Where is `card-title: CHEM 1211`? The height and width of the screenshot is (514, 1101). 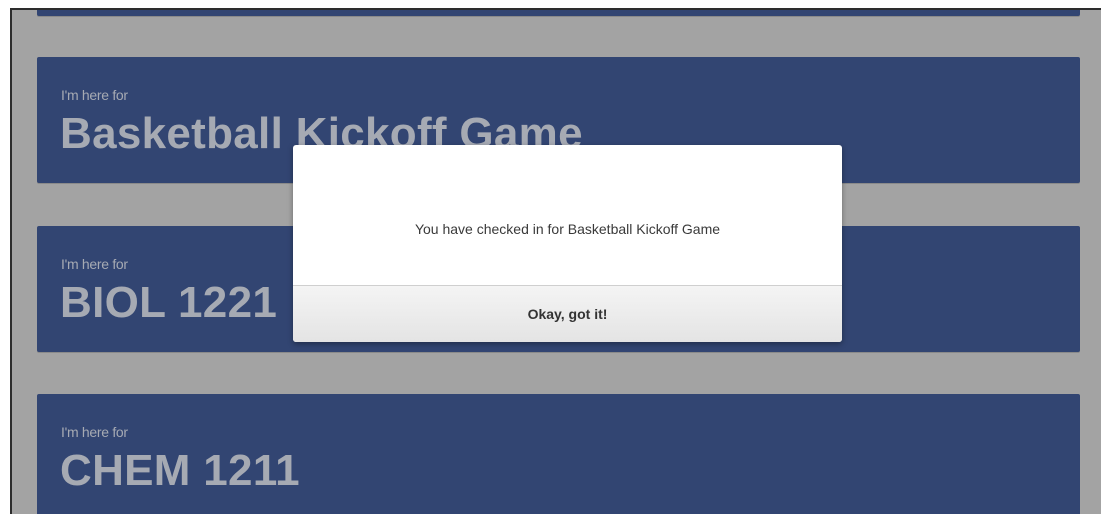 card-title: CHEM 1211 is located at coordinates (180, 470).